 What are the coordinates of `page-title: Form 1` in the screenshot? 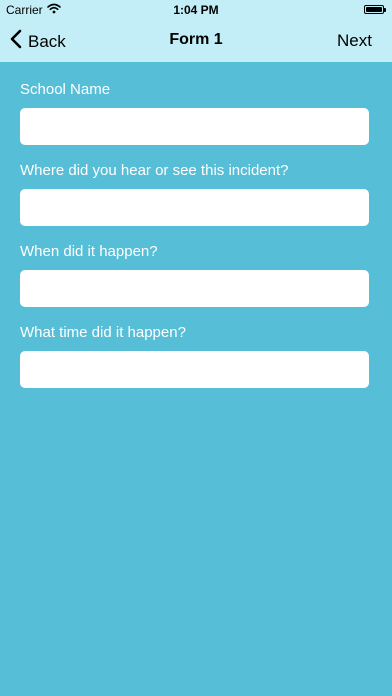 It's located at (196, 39).